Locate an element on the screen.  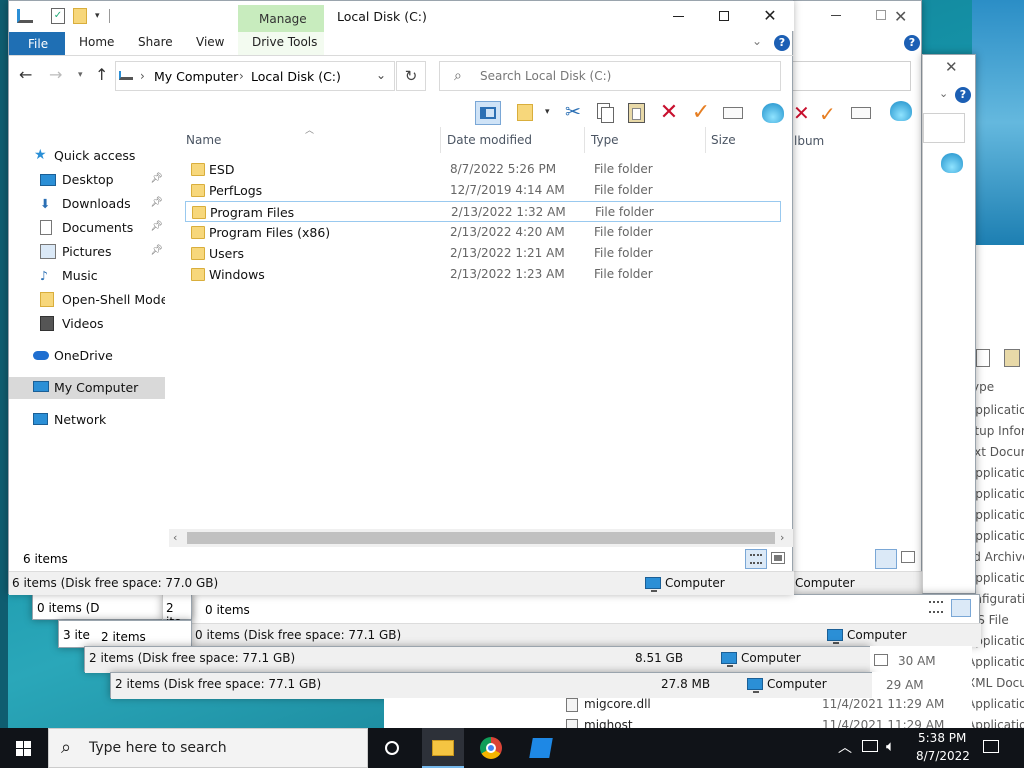
tab-home: Home is located at coordinates (96, 42).